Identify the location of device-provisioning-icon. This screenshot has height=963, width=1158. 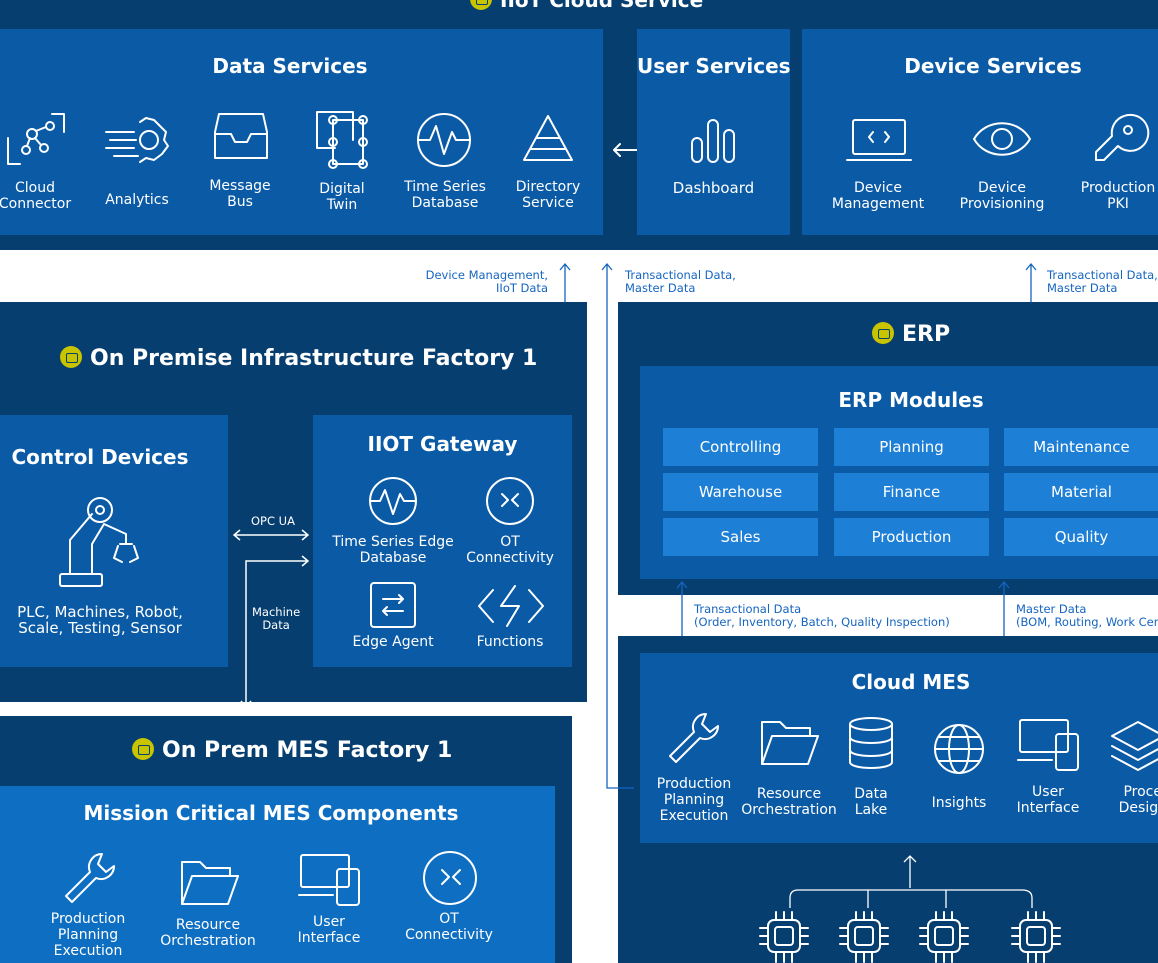
(1002, 139).